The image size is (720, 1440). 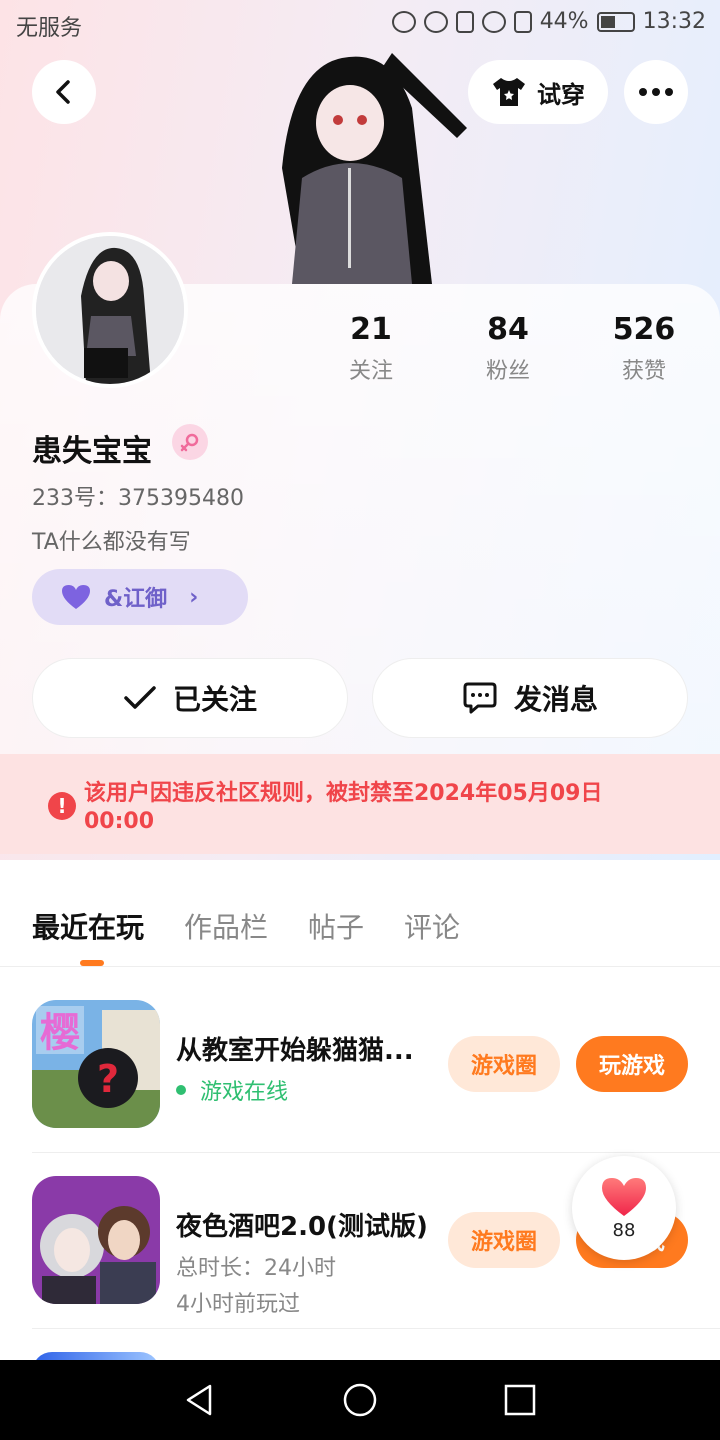 What do you see at coordinates (555, 699) in the screenshot?
I see `send-message-label: 发消息` at bounding box center [555, 699].